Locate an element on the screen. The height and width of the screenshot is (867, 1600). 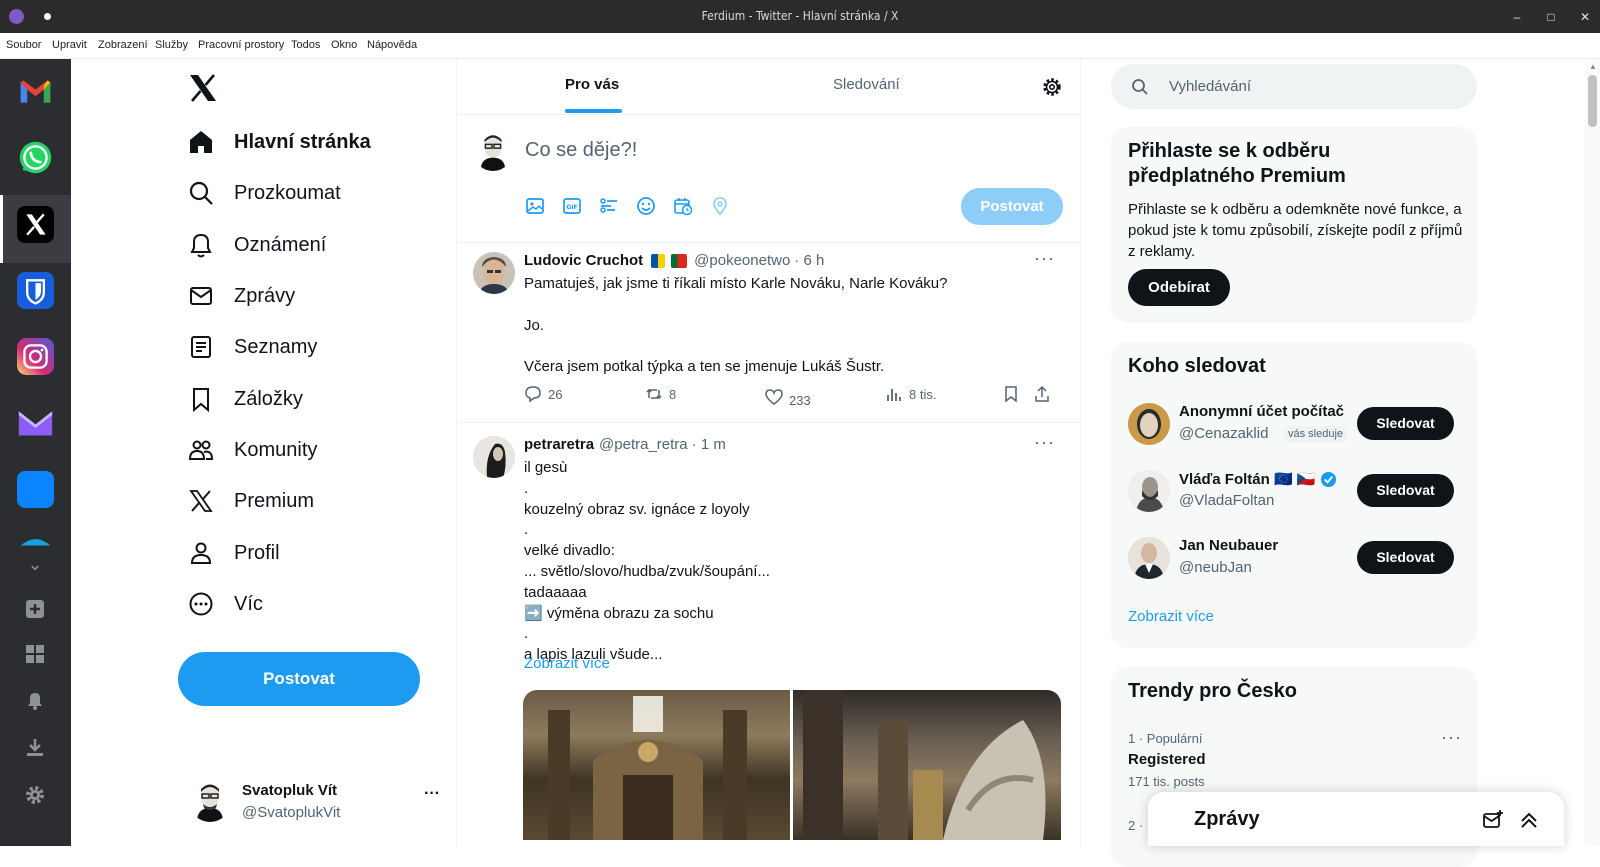
tweet-handle: @petra_retra is located at coordinates (643, 444).